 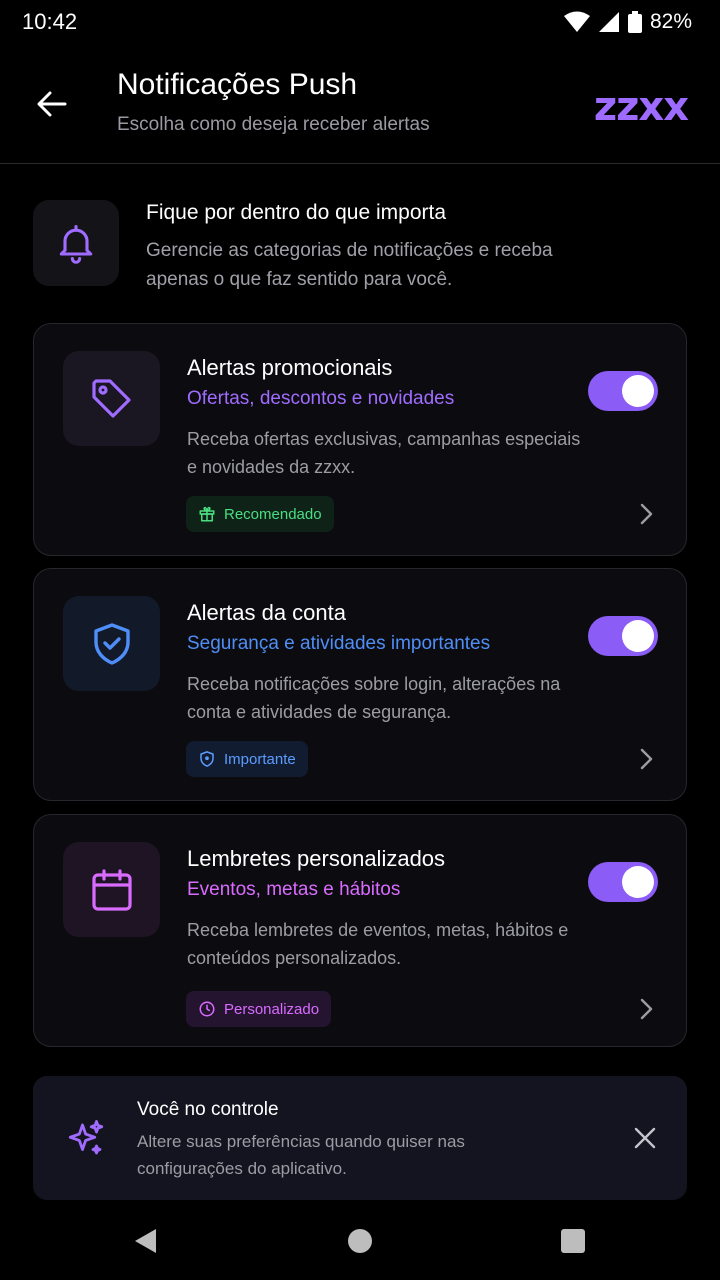 I want to click on personalized-reminders-toggle, so click(x=623, y=882).